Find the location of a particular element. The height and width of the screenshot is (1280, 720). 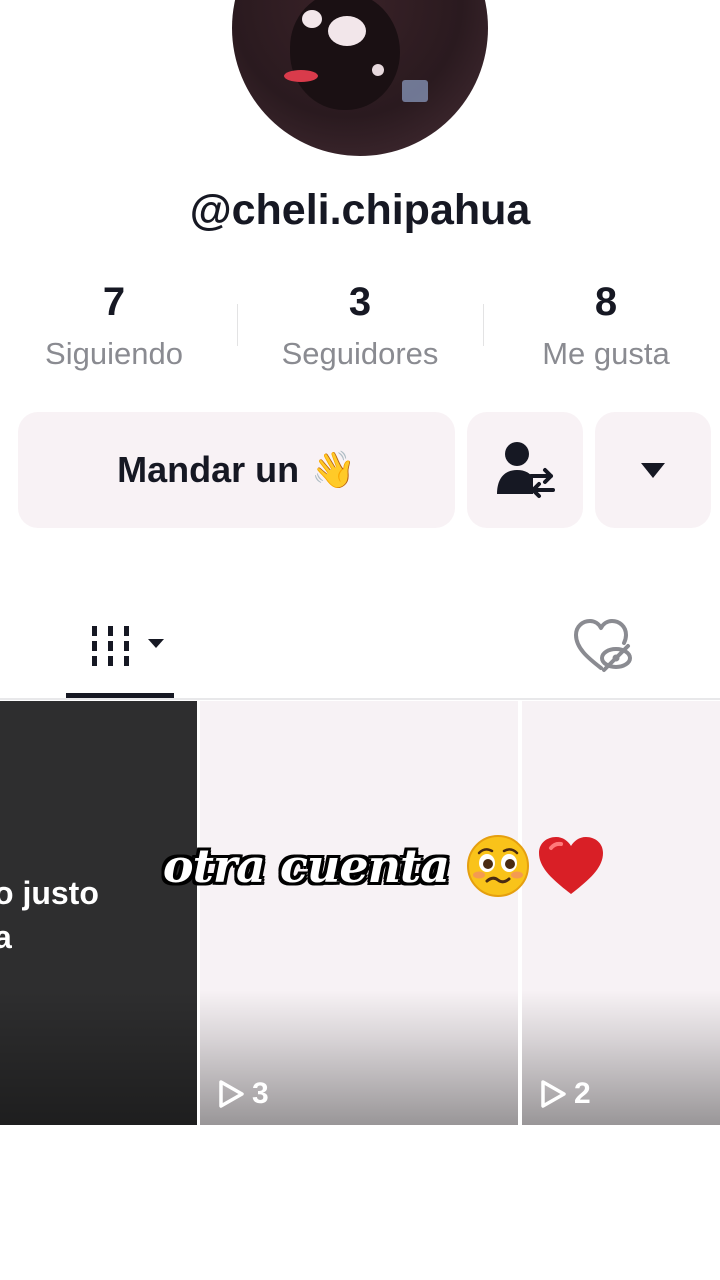

more-options-button is located at coordinates (653, 470).